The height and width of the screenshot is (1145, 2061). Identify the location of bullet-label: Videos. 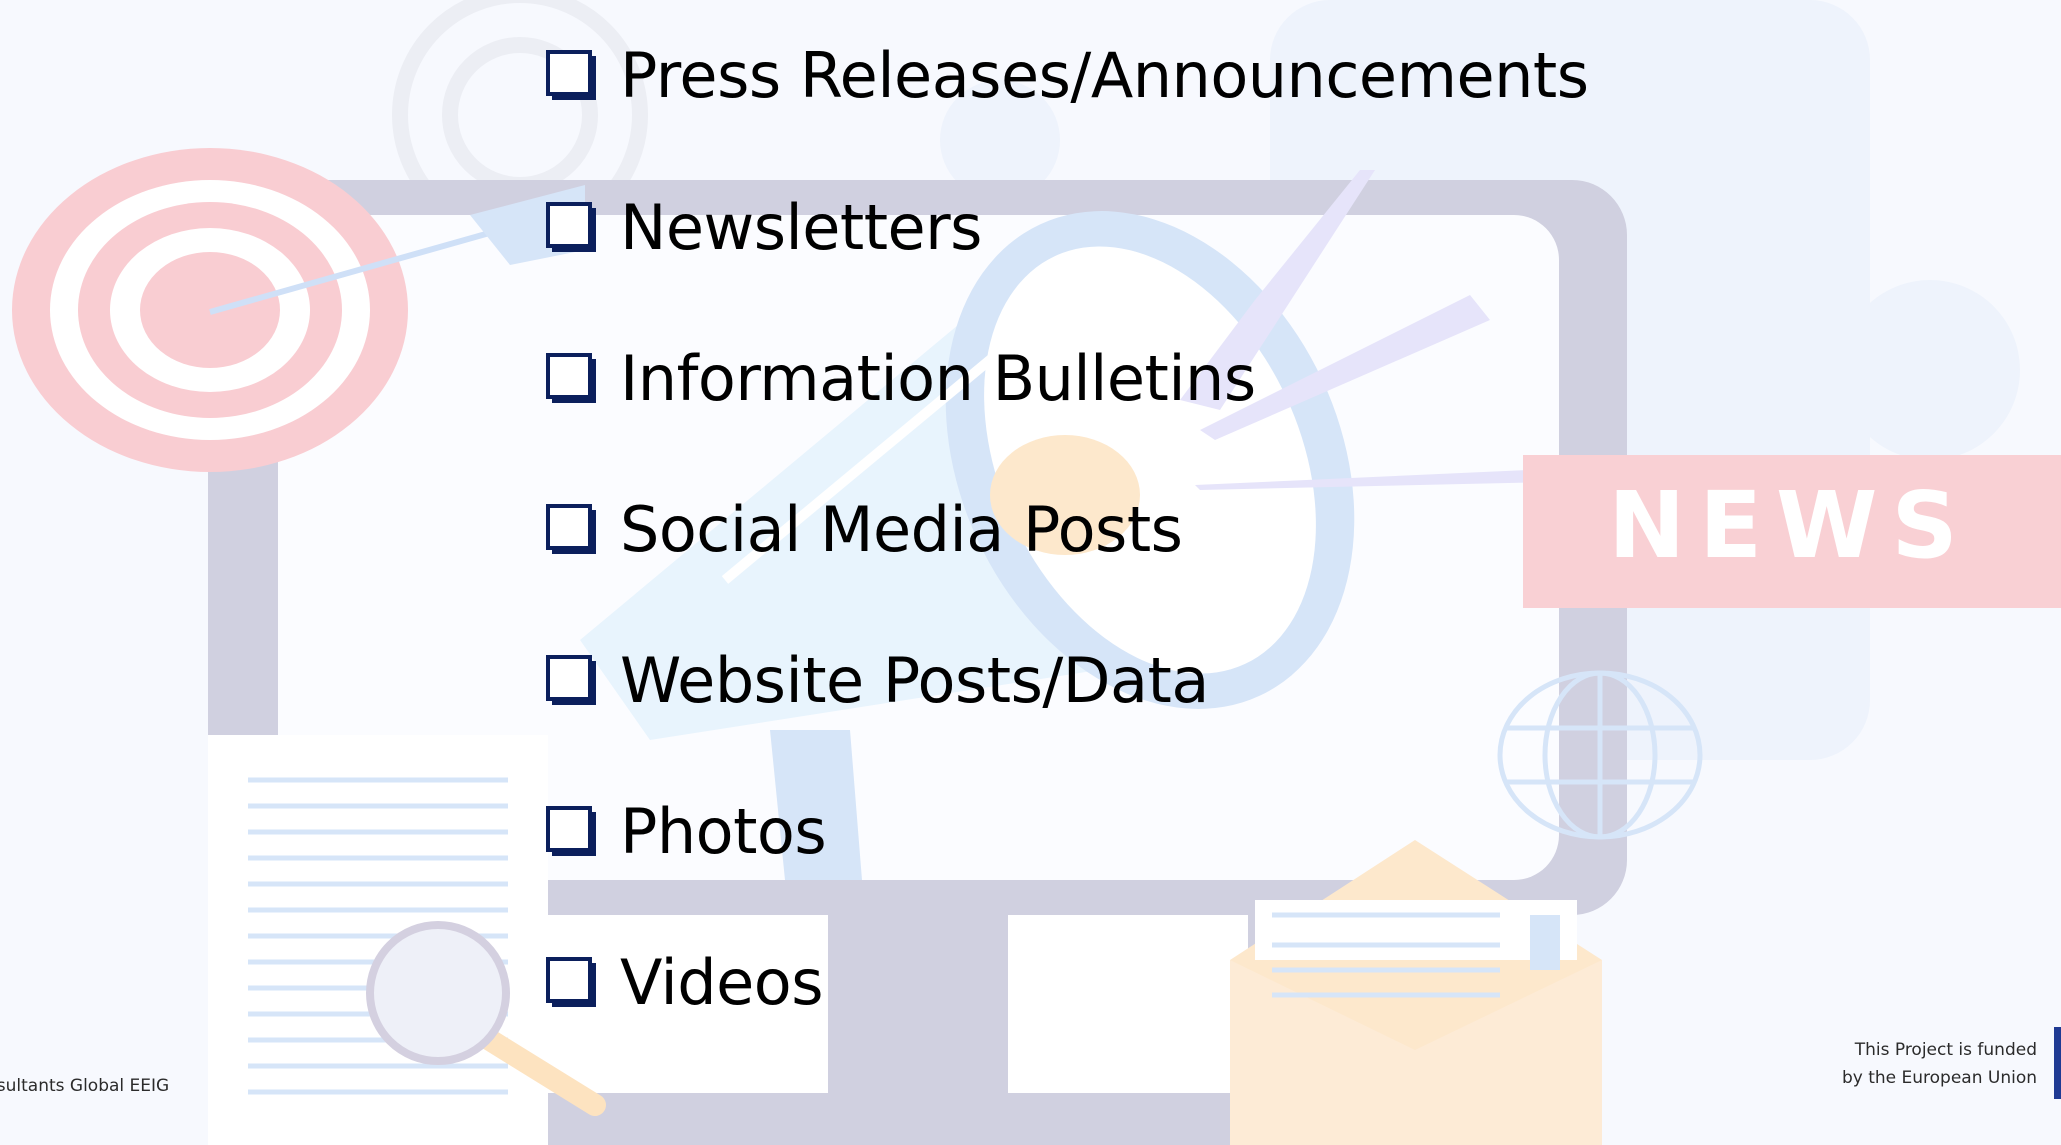
(722, 982).